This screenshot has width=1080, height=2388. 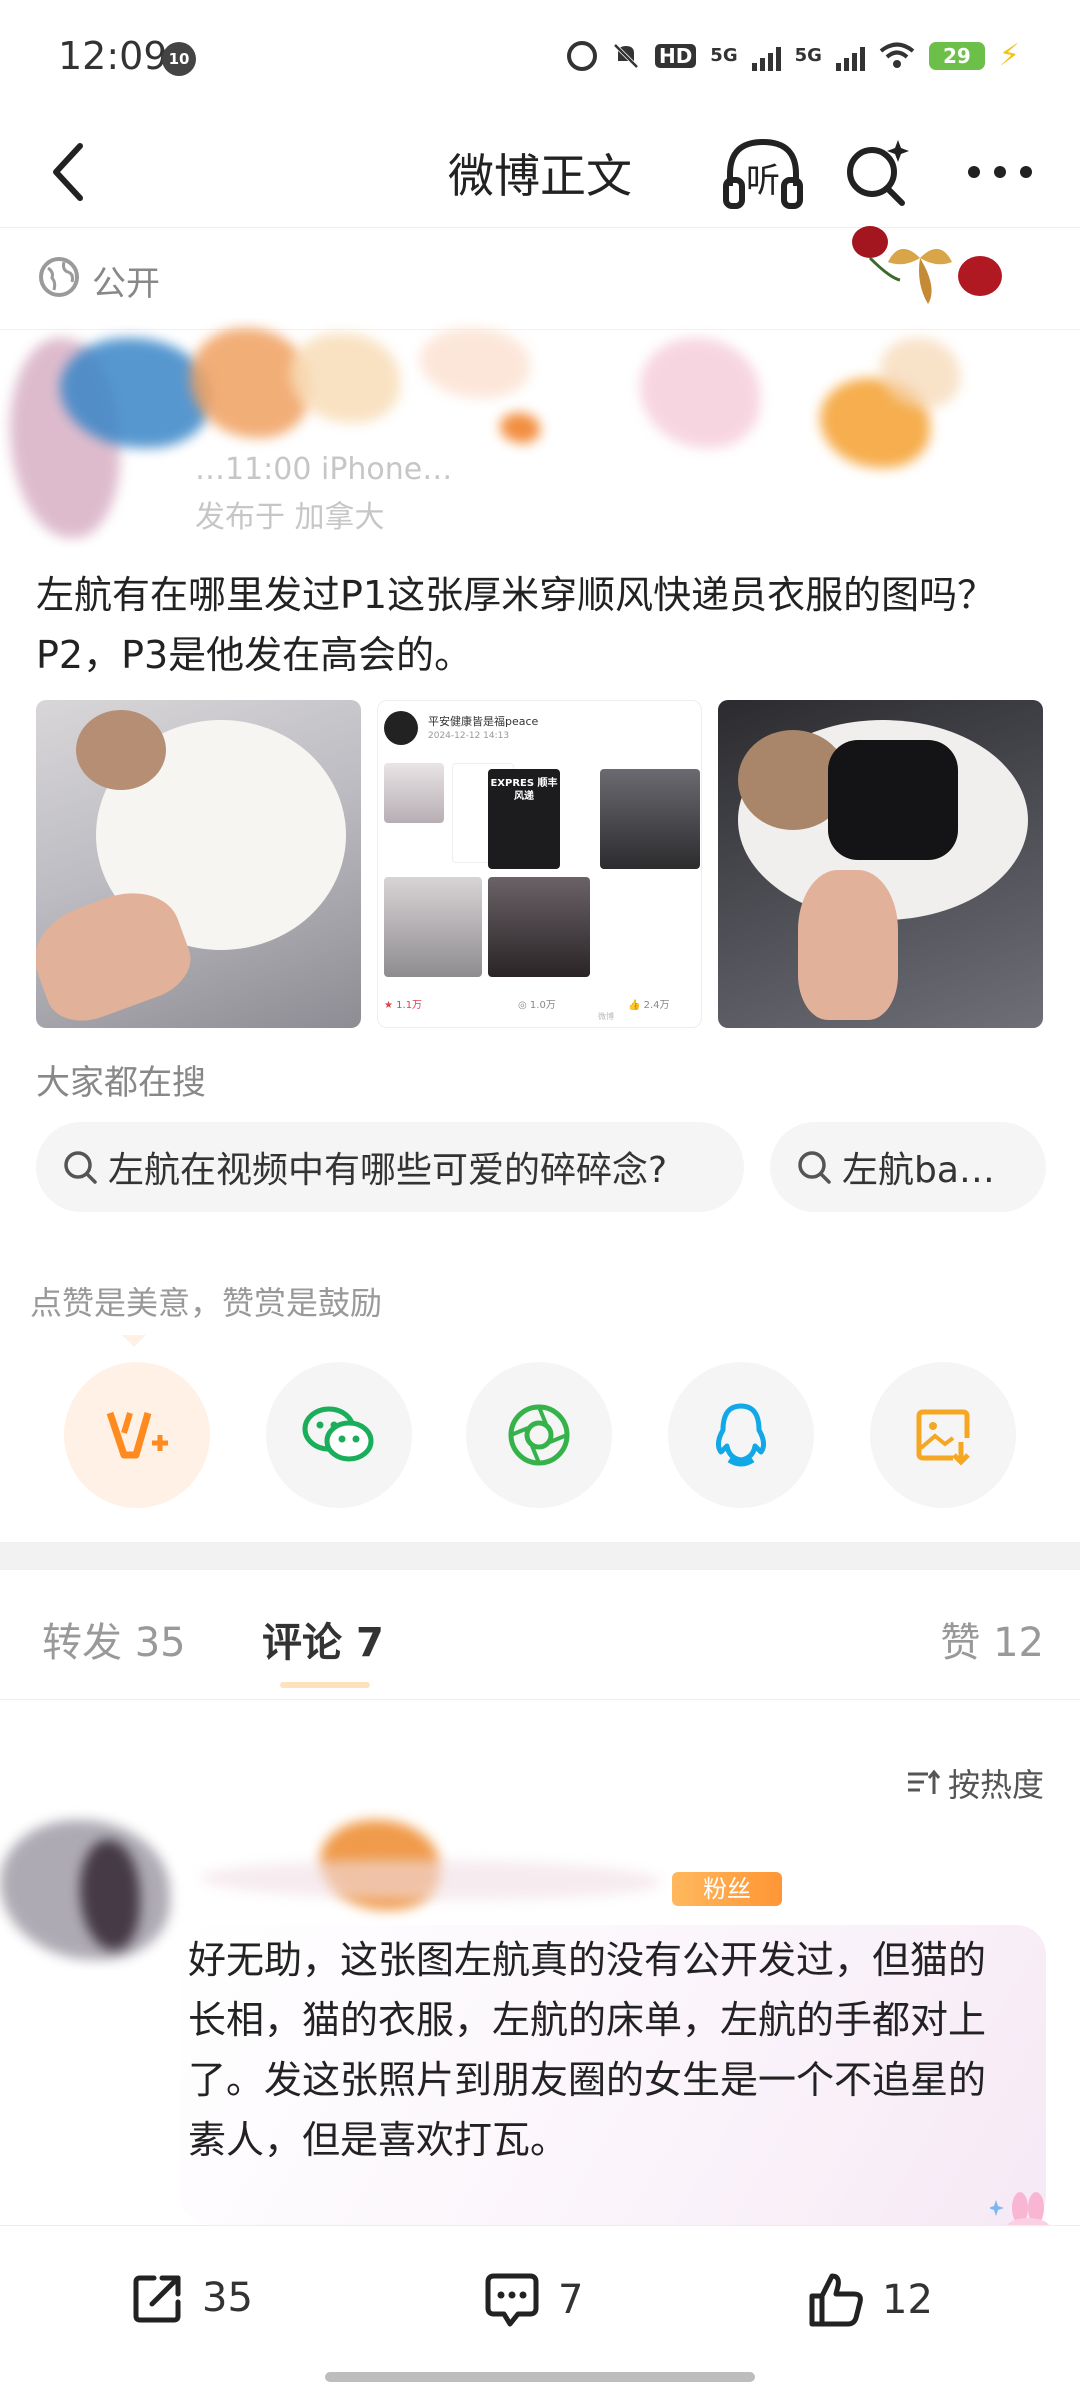 What do you see at coordinates (121, 750) in the screenshot?
I see `cat-face` at bounding box center [121, 750].